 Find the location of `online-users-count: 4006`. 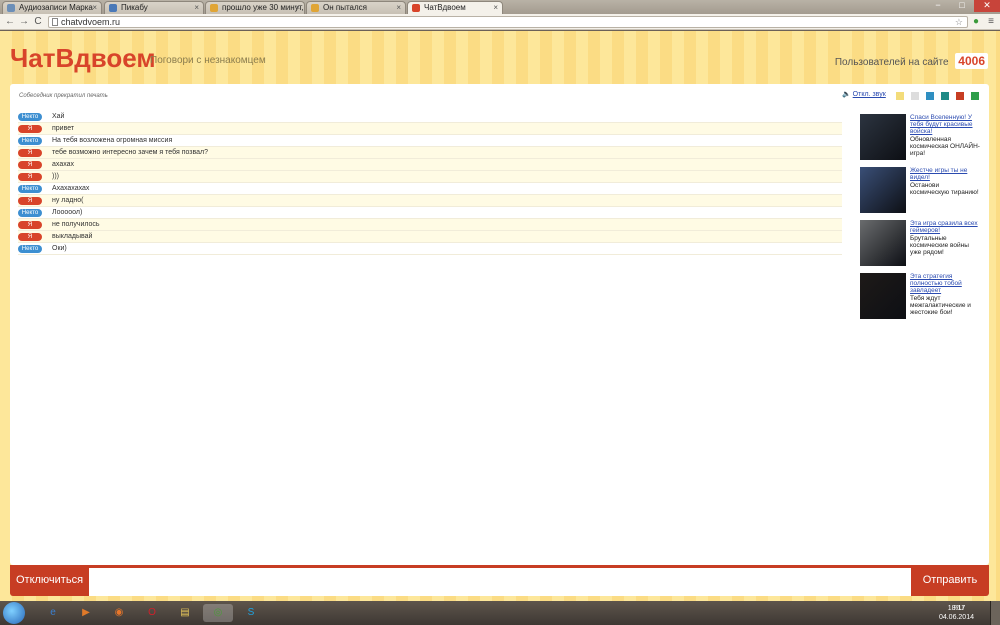

online-users-count: 4006 is located at coordinates (971, 61).